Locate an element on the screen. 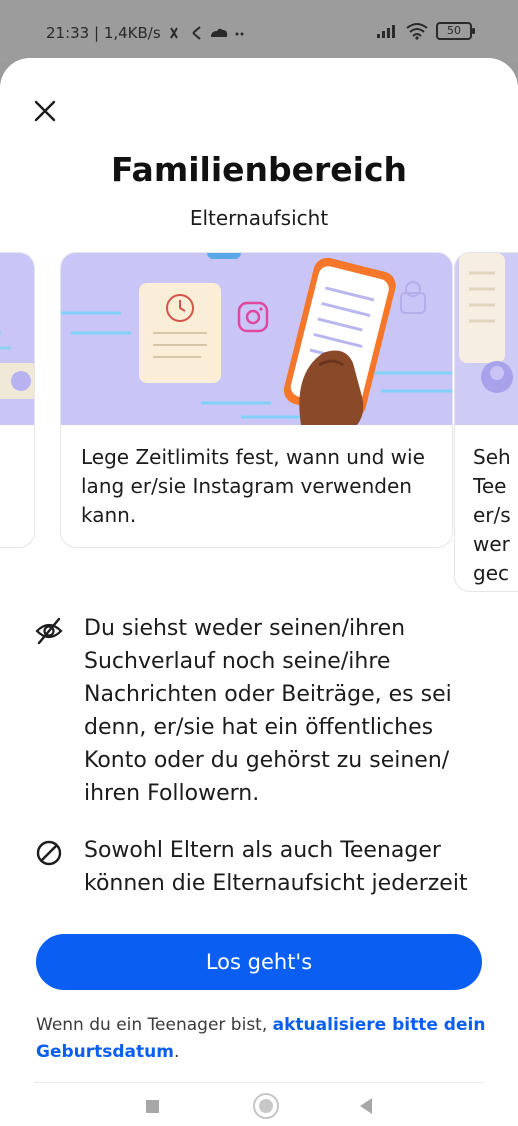  close-button is located at coordinates (47, 113).